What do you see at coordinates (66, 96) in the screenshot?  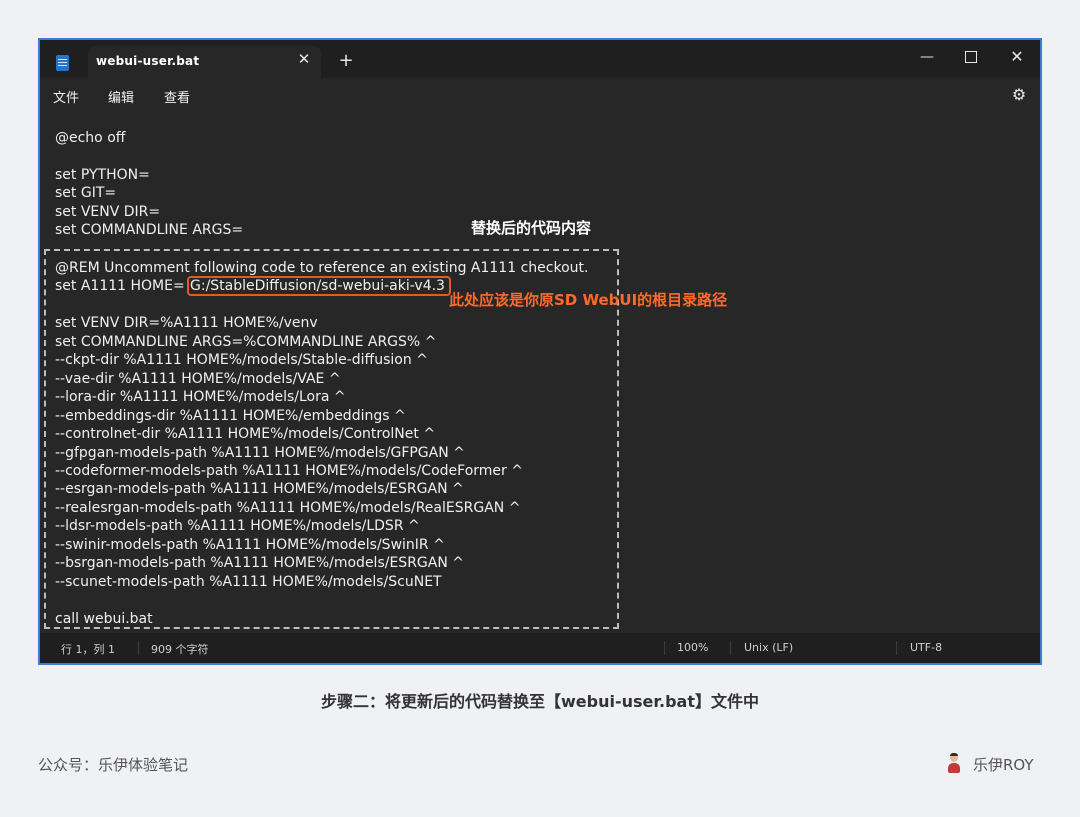 I see `menu-file: 文件` at bounding box center [66, 96].